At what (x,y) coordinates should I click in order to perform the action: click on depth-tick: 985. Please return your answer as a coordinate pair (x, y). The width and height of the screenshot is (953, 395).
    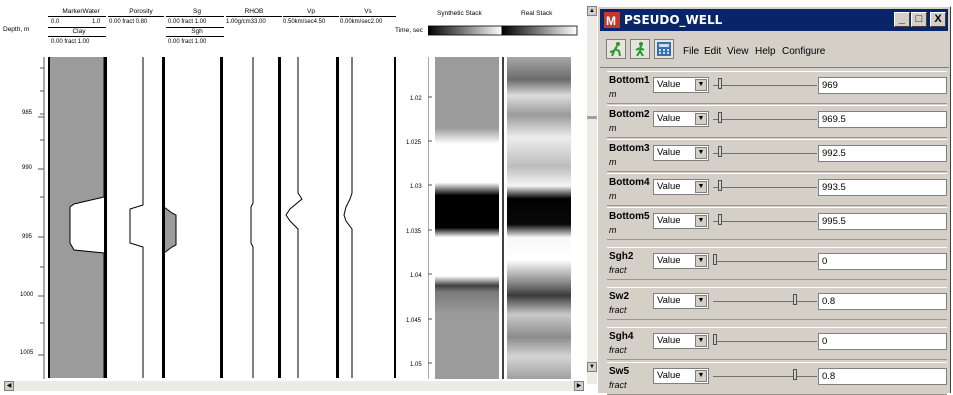
    Looking at the image, I should click on (27, 113).